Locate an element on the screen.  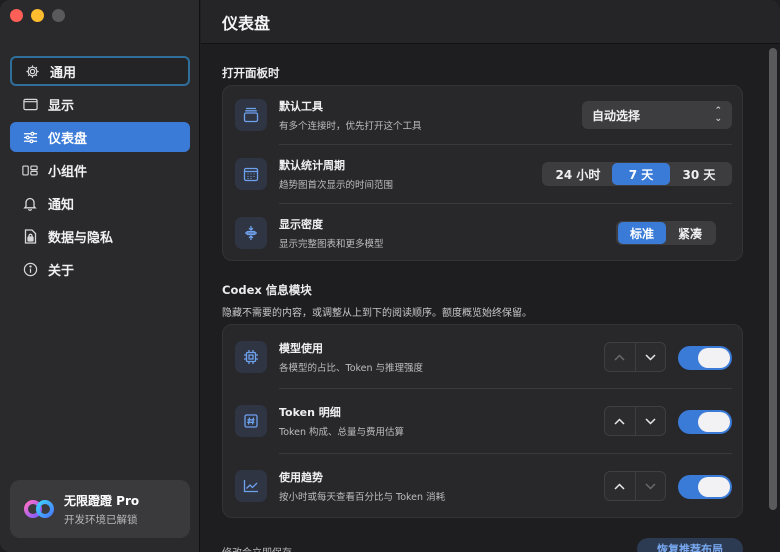
section-heading-codex: Codex 信息模块 is located at coordinates (267, 290).